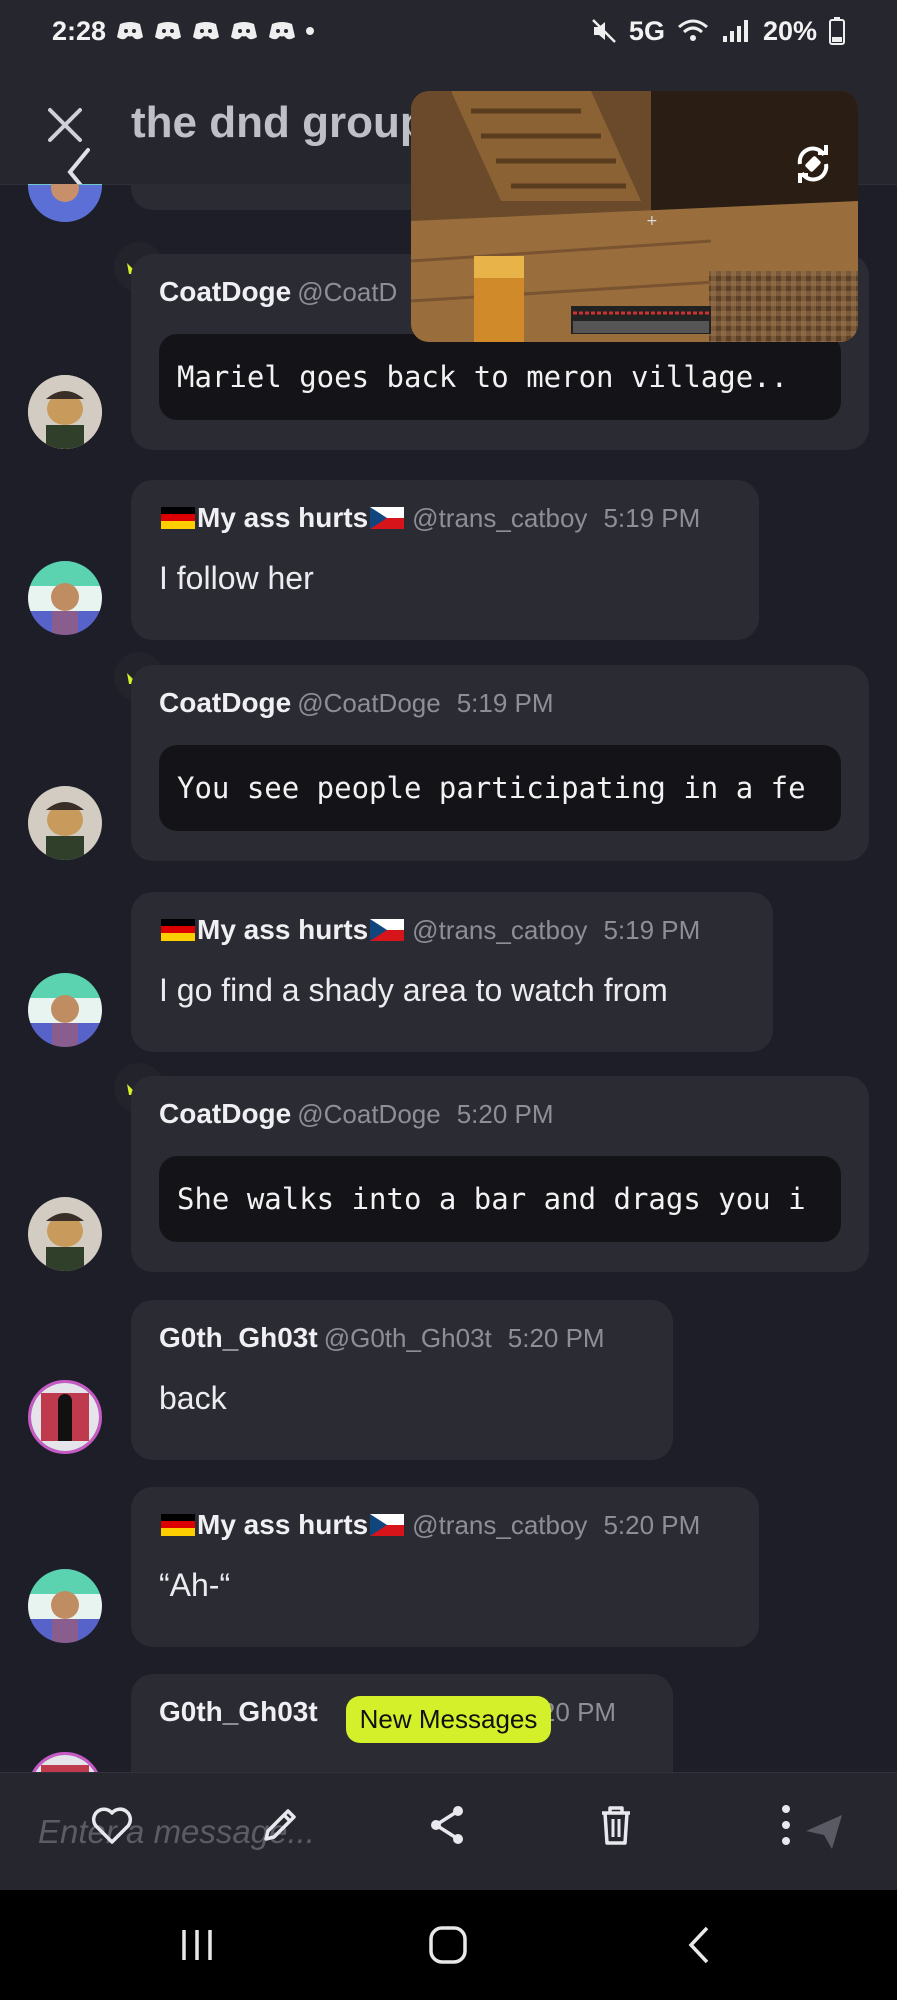  I want to click on message-composer, so click(448, 1831).